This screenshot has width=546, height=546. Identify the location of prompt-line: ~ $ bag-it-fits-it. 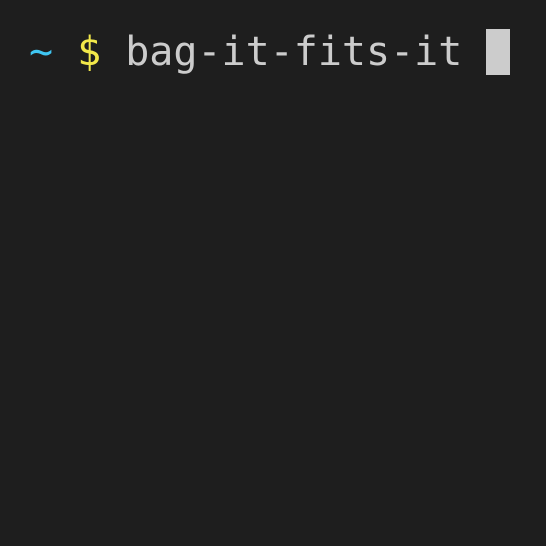
(270, 52).